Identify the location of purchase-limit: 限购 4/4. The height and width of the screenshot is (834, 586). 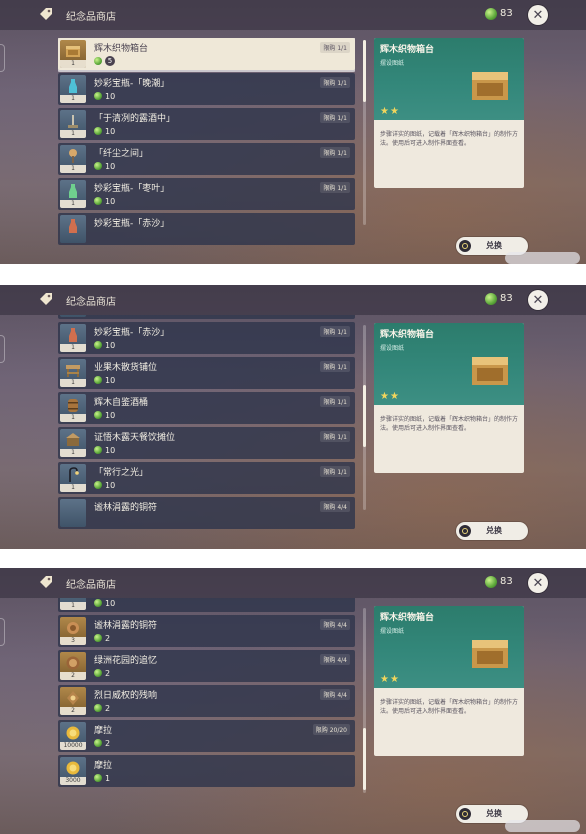
(335, 624).